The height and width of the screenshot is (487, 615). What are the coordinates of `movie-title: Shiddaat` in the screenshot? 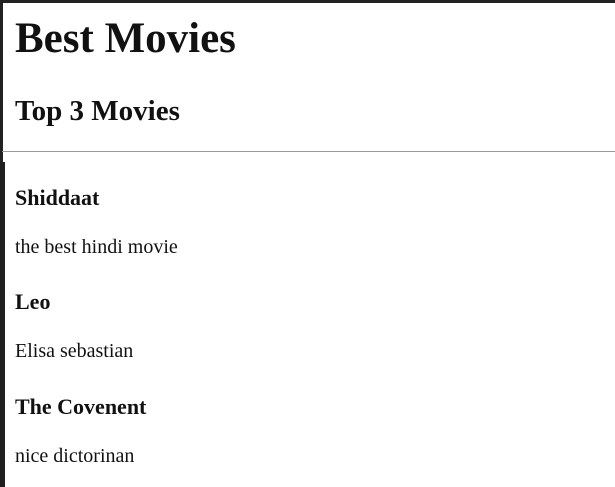 It's located at (57, 197).